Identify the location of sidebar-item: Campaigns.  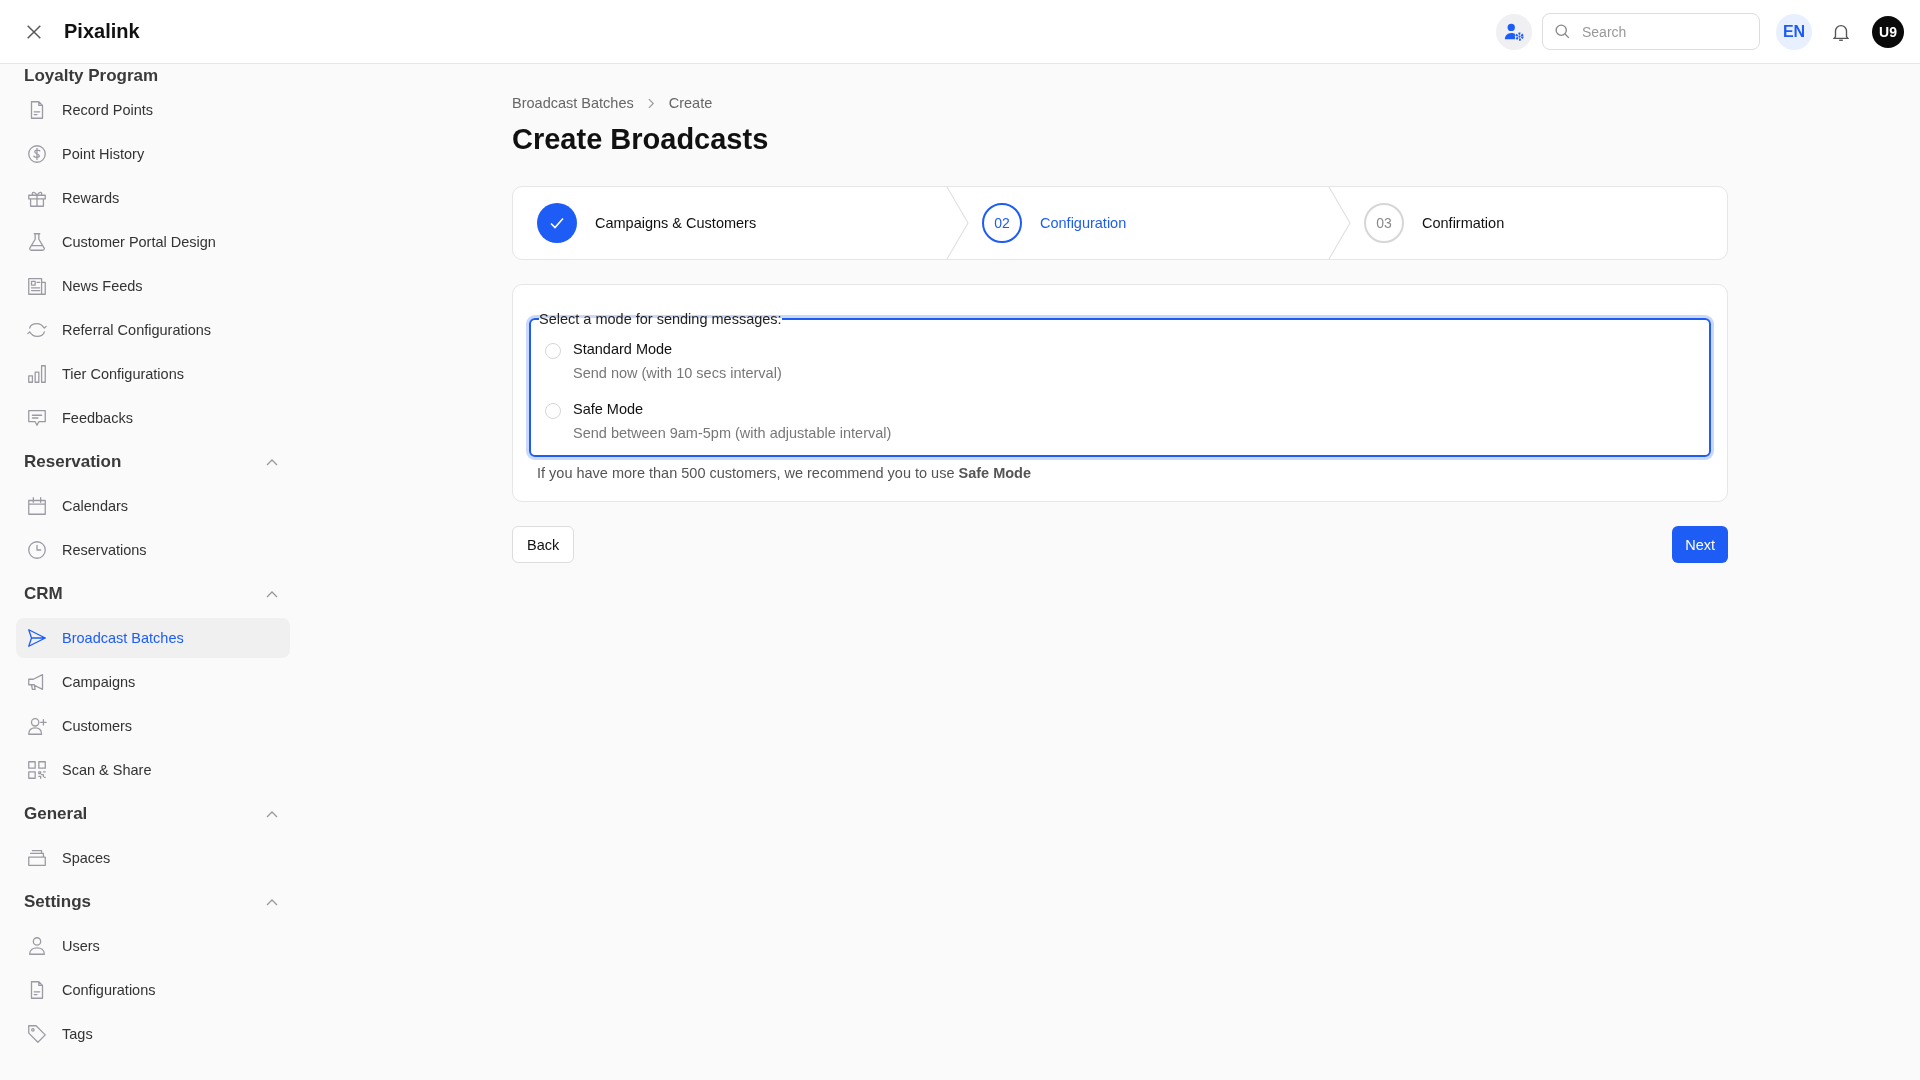
(153, 682).